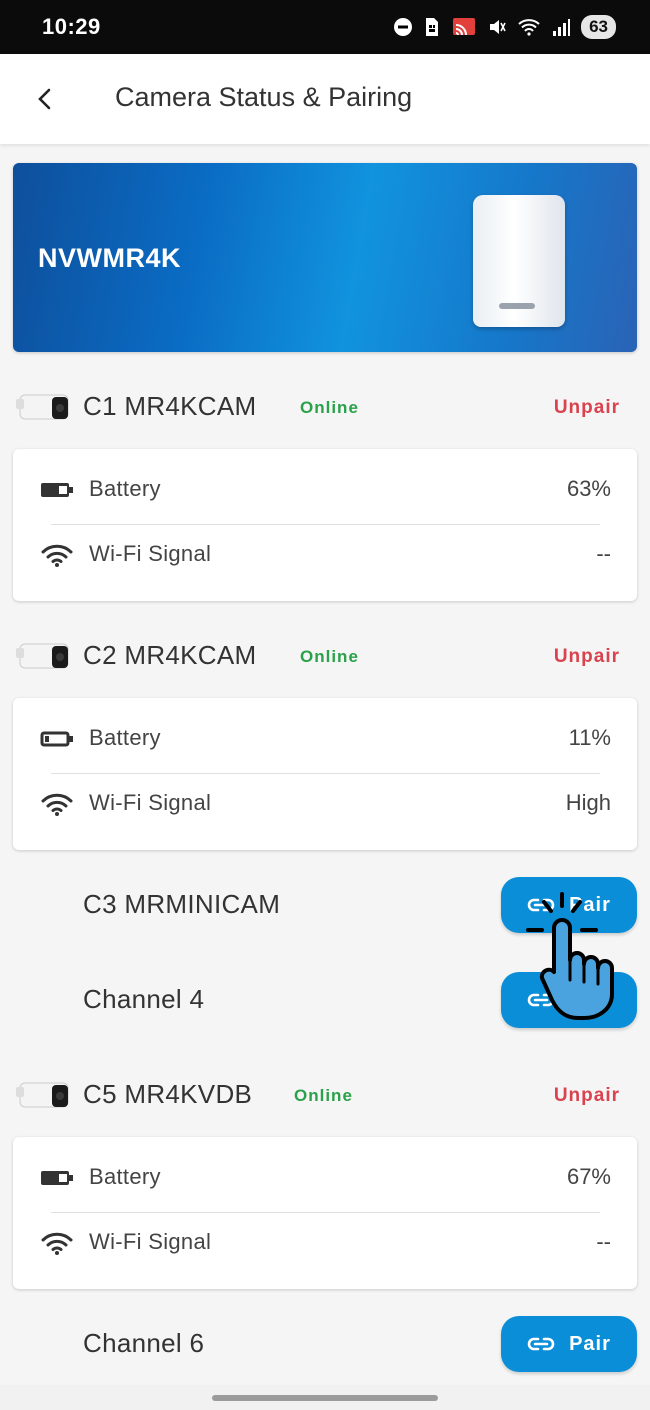 The width and height of the screenshot is (650, 1410). What do you see at coordinates (498, 27) in the screenshot?
I see `mute-icon` at bounding box center [498, 27].